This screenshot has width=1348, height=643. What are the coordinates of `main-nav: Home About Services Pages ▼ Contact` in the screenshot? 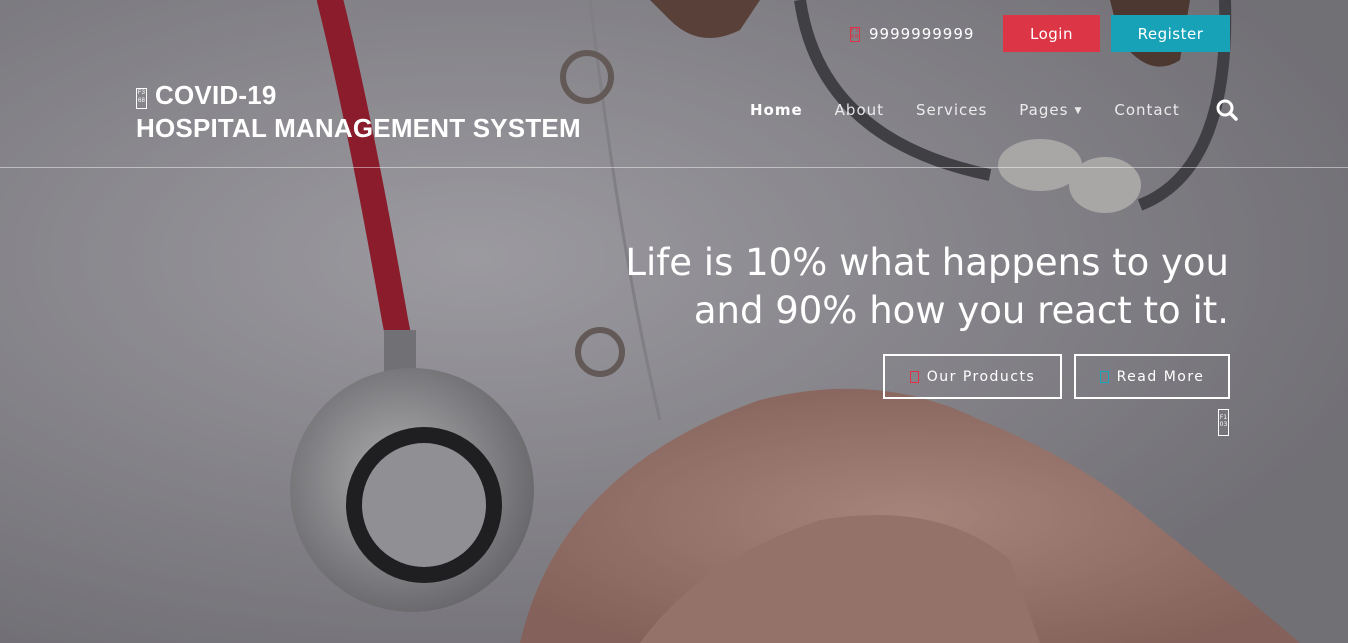 It's located at (981, 110).